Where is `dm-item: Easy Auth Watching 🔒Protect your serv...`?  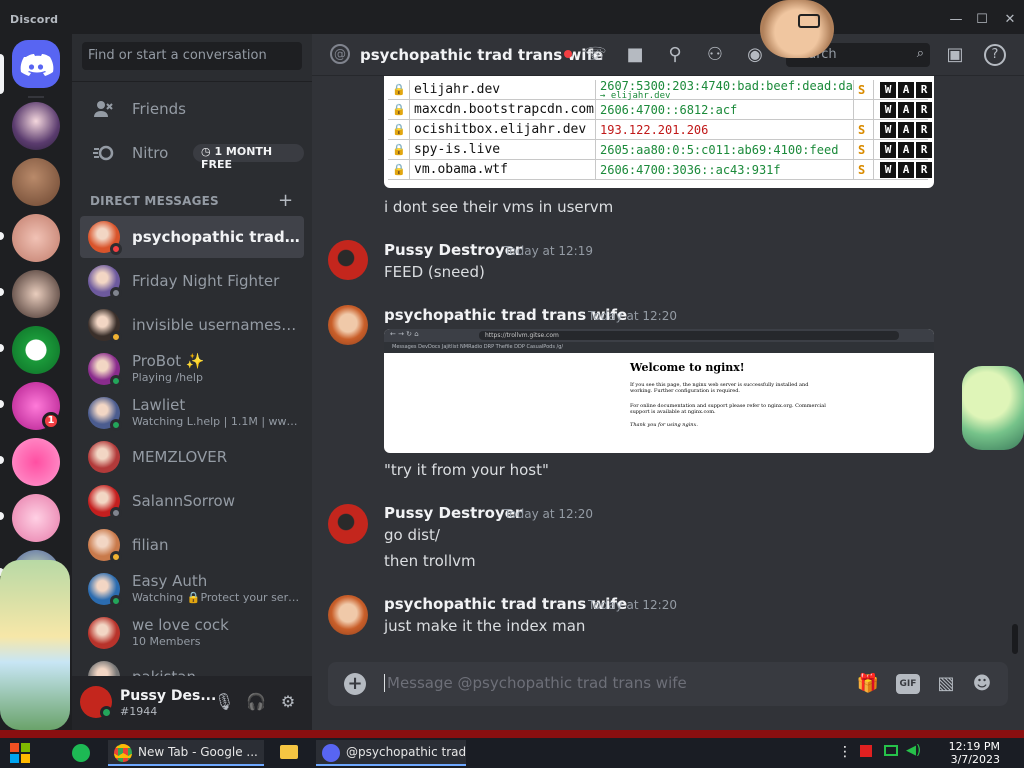
dm-item: Easy Auth Watching 🔒Protect your serv... is located at coordinates (192, 589).